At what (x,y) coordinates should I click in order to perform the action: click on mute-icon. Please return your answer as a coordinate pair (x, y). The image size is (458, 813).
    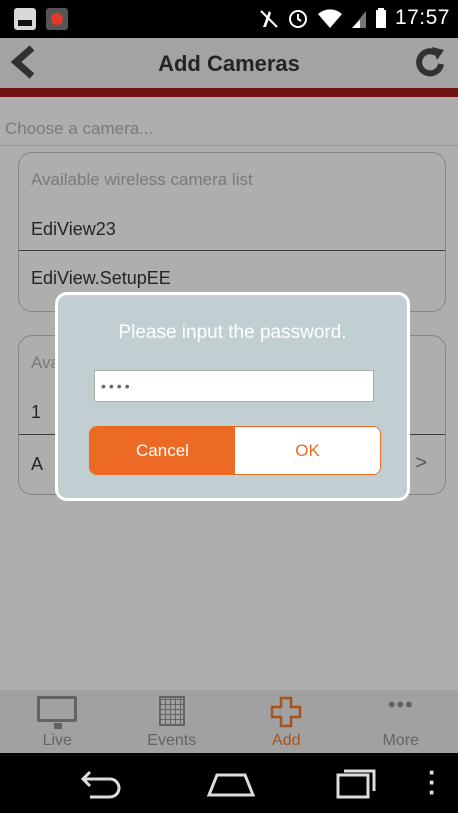
    Looking at the image, I should click on (269, 19).